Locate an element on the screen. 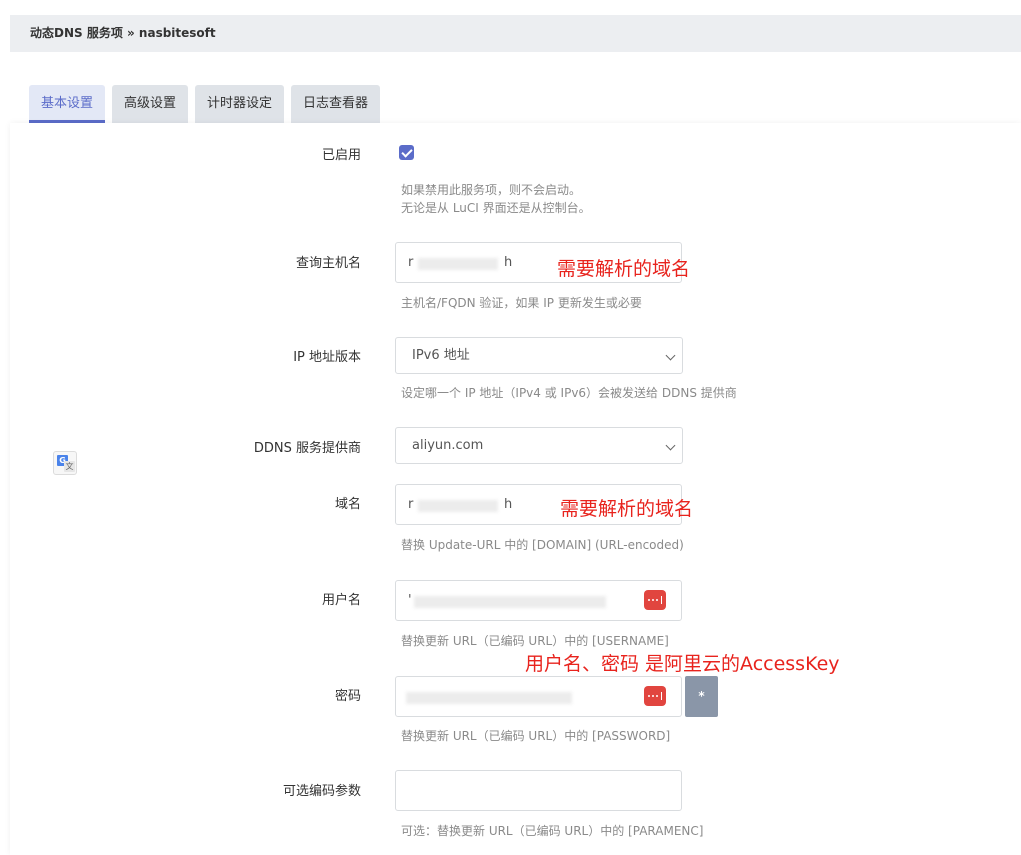  enabled-help-2: 无论是从 LuCI 界面还是从控制台。 is located at coordinates (496, 208).